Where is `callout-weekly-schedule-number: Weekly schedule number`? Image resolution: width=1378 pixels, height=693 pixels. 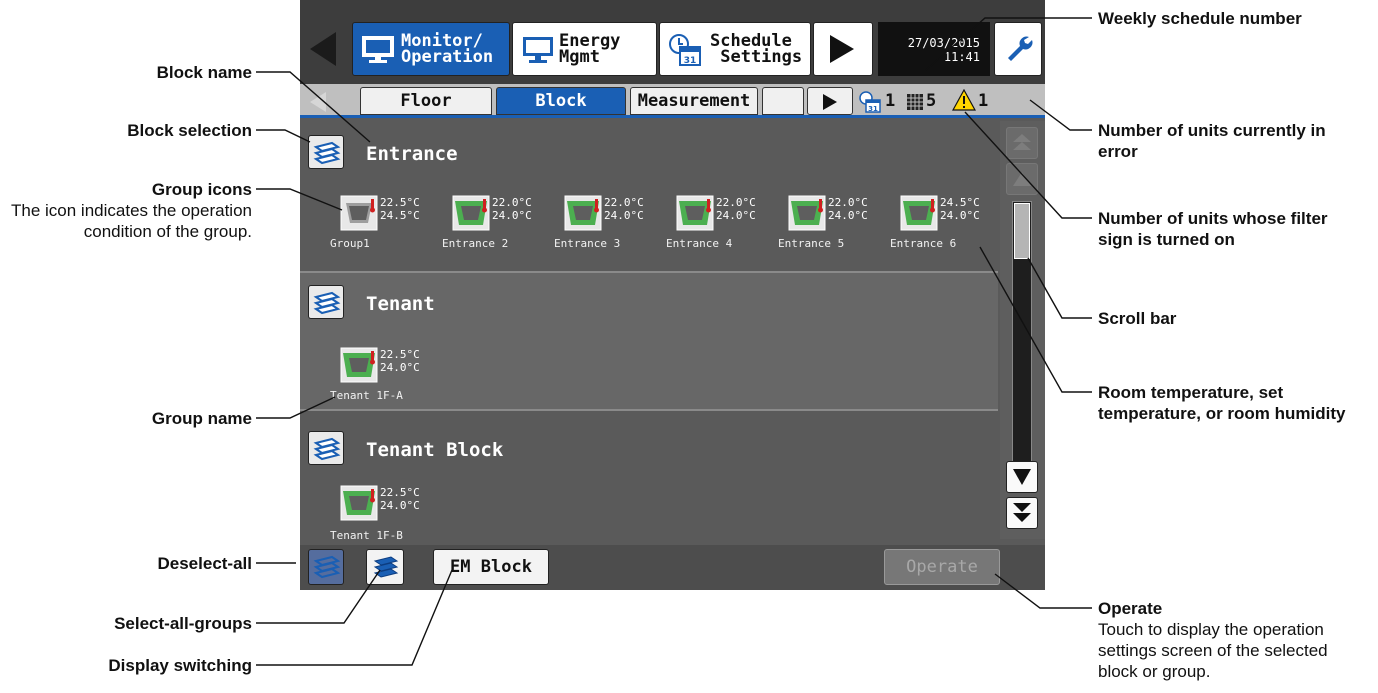 callout-weekly-schedule-number: Weekly schedule number is located at coordinates (1200, 18).